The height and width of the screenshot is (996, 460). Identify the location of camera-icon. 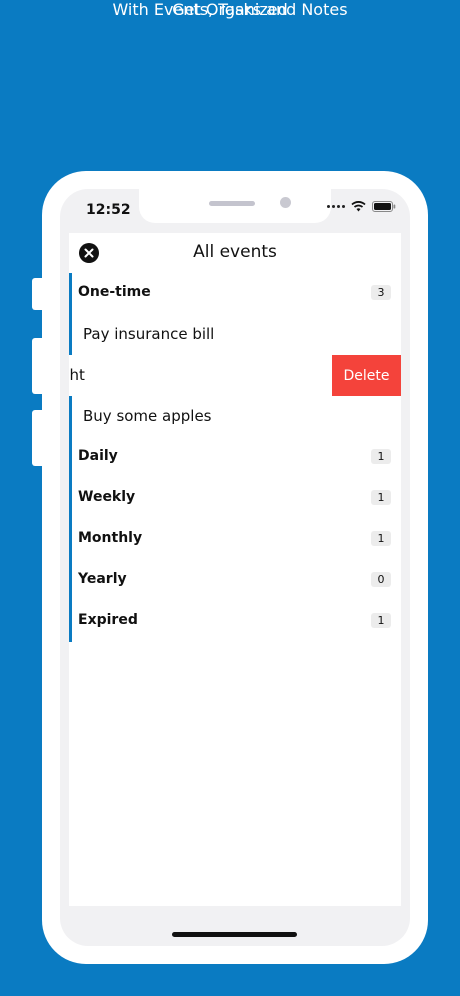
(285, 202).